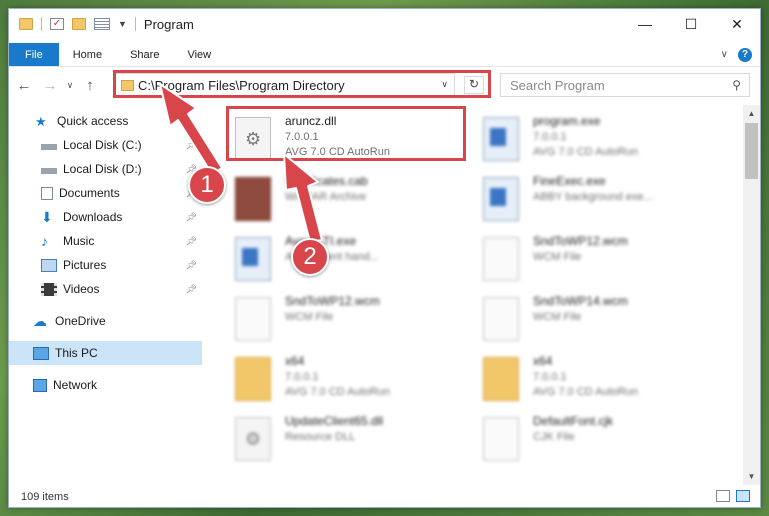  I want to click on download-icon: ⬇, so click(47, 216).